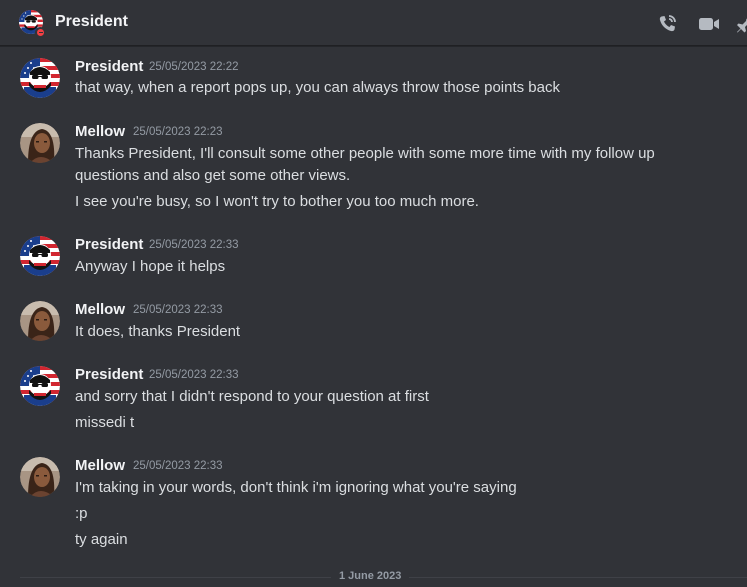 This screenshot has height=587, width=747. I want to click on message-text: It does, thanks President, so click(158, 331).